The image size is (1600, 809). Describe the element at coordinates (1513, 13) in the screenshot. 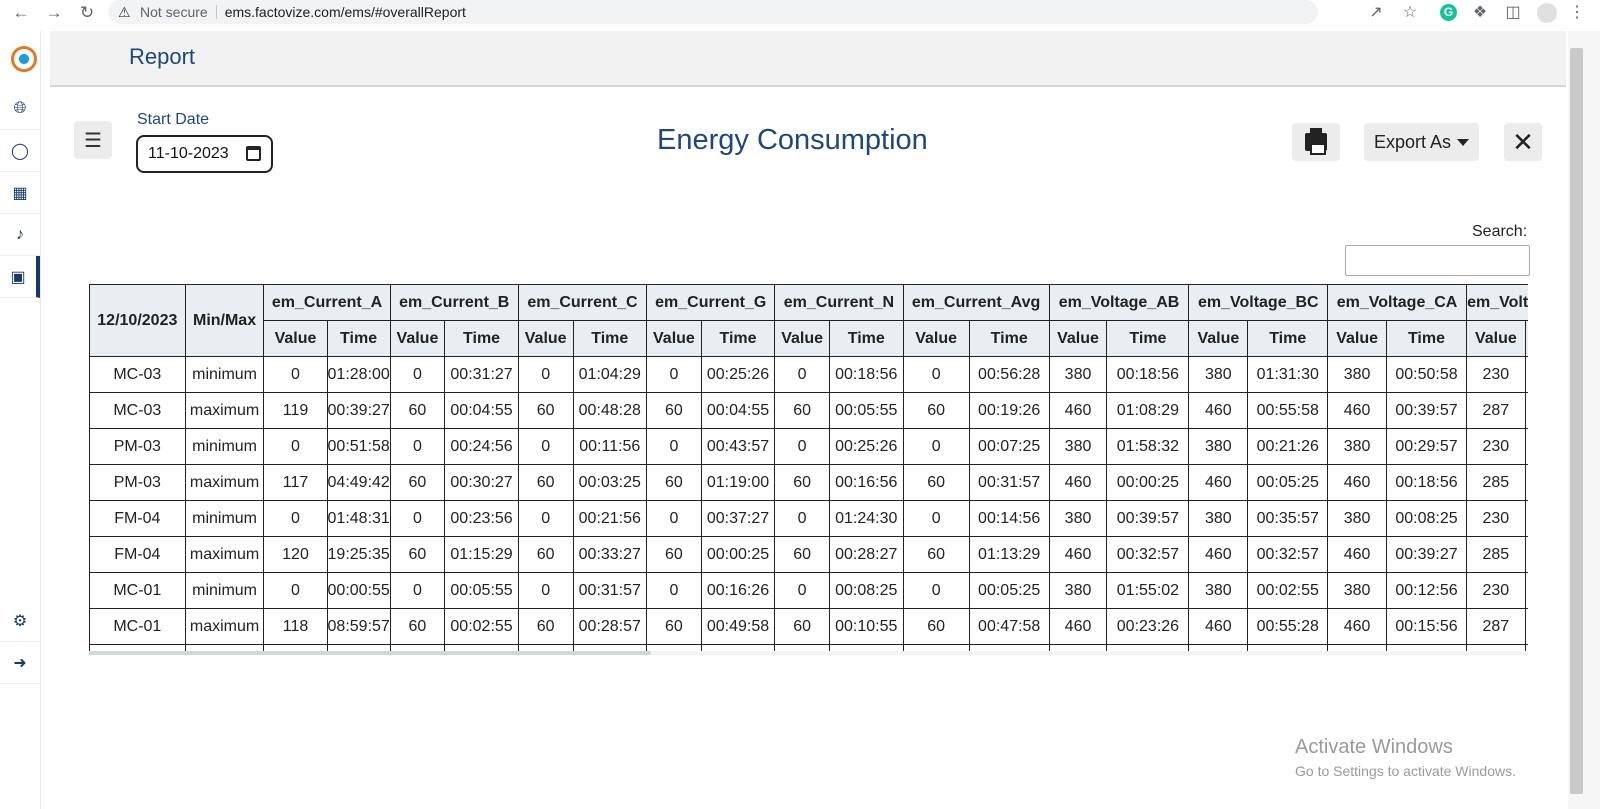

I see `side-panel-icon: ◫` at that location.